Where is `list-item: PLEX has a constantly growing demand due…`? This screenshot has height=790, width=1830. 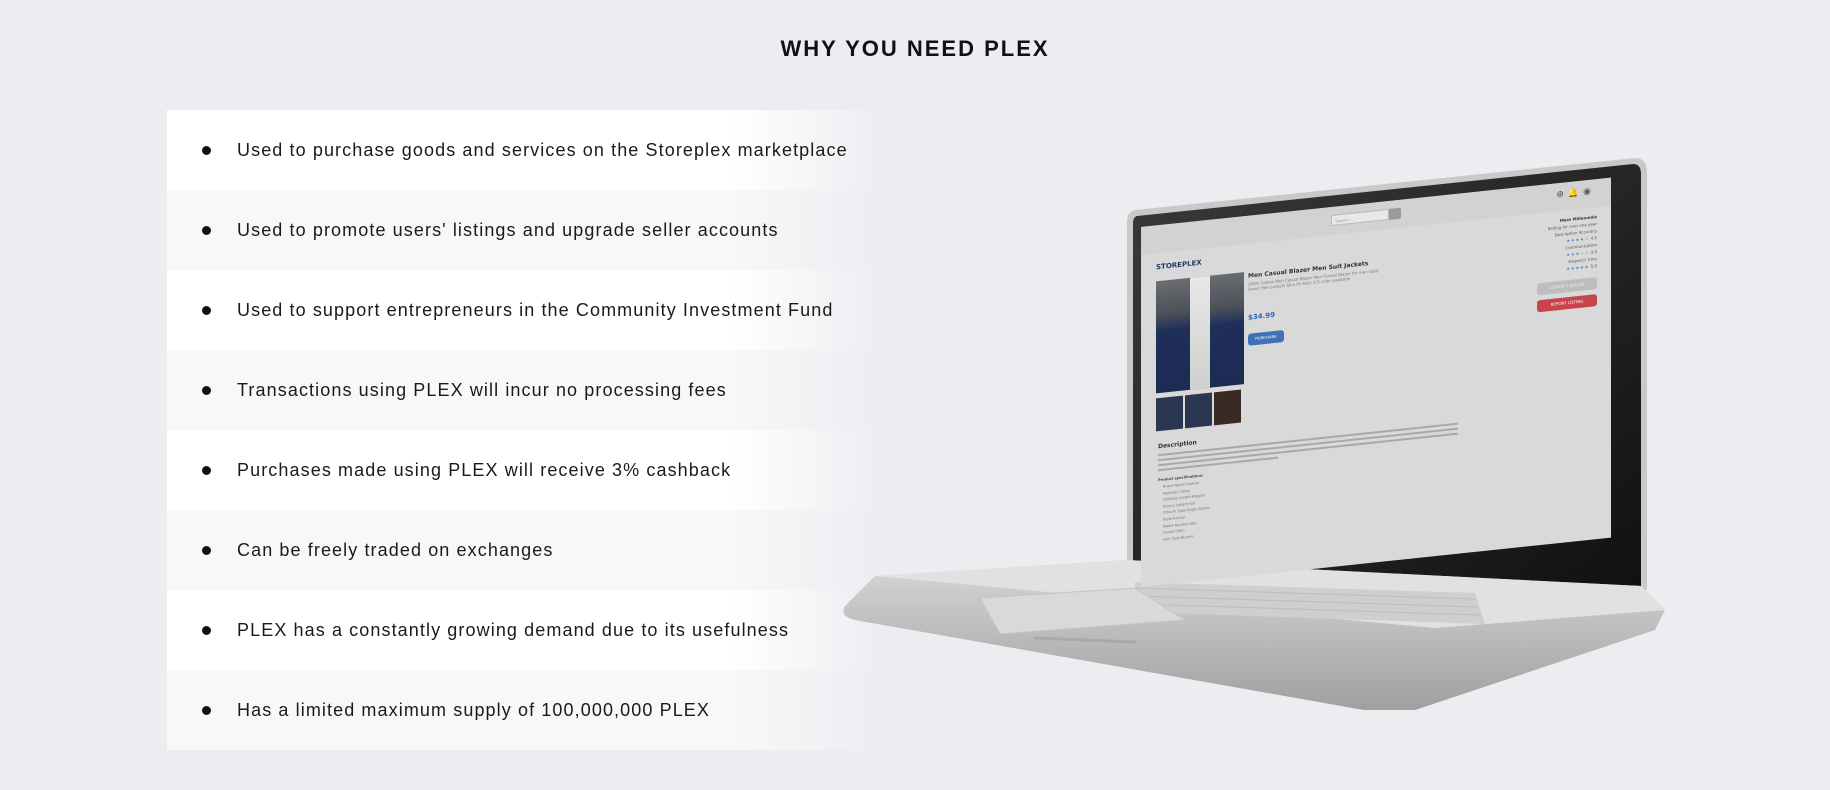
list-item: PLEX has a constantly growing demand due… is located at coordinates (527, 630).